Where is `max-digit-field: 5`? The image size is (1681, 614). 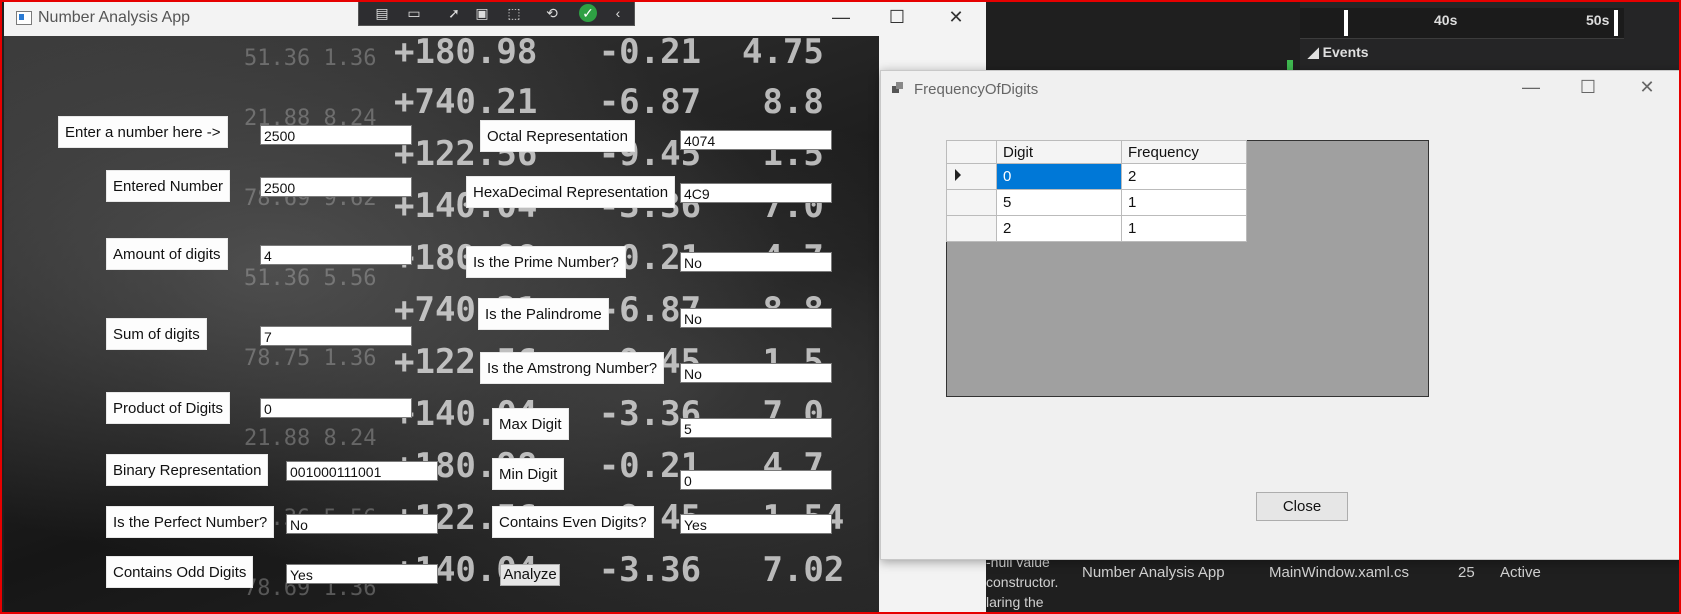
max-digit-field: 5 is located at coordinates (756, 428).